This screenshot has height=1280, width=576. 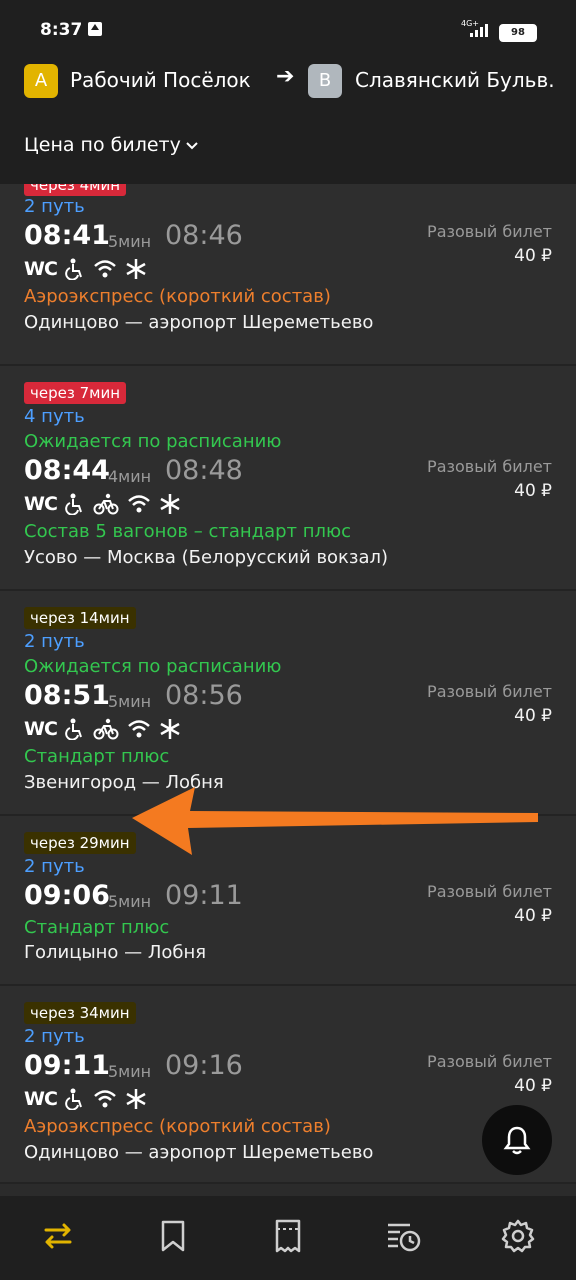 What do you see at coordinates (206, 557) in the screenshot?
I see `train-route: Усово — Москва (Белорусский вокзал)` at bounding box center [206, 557].